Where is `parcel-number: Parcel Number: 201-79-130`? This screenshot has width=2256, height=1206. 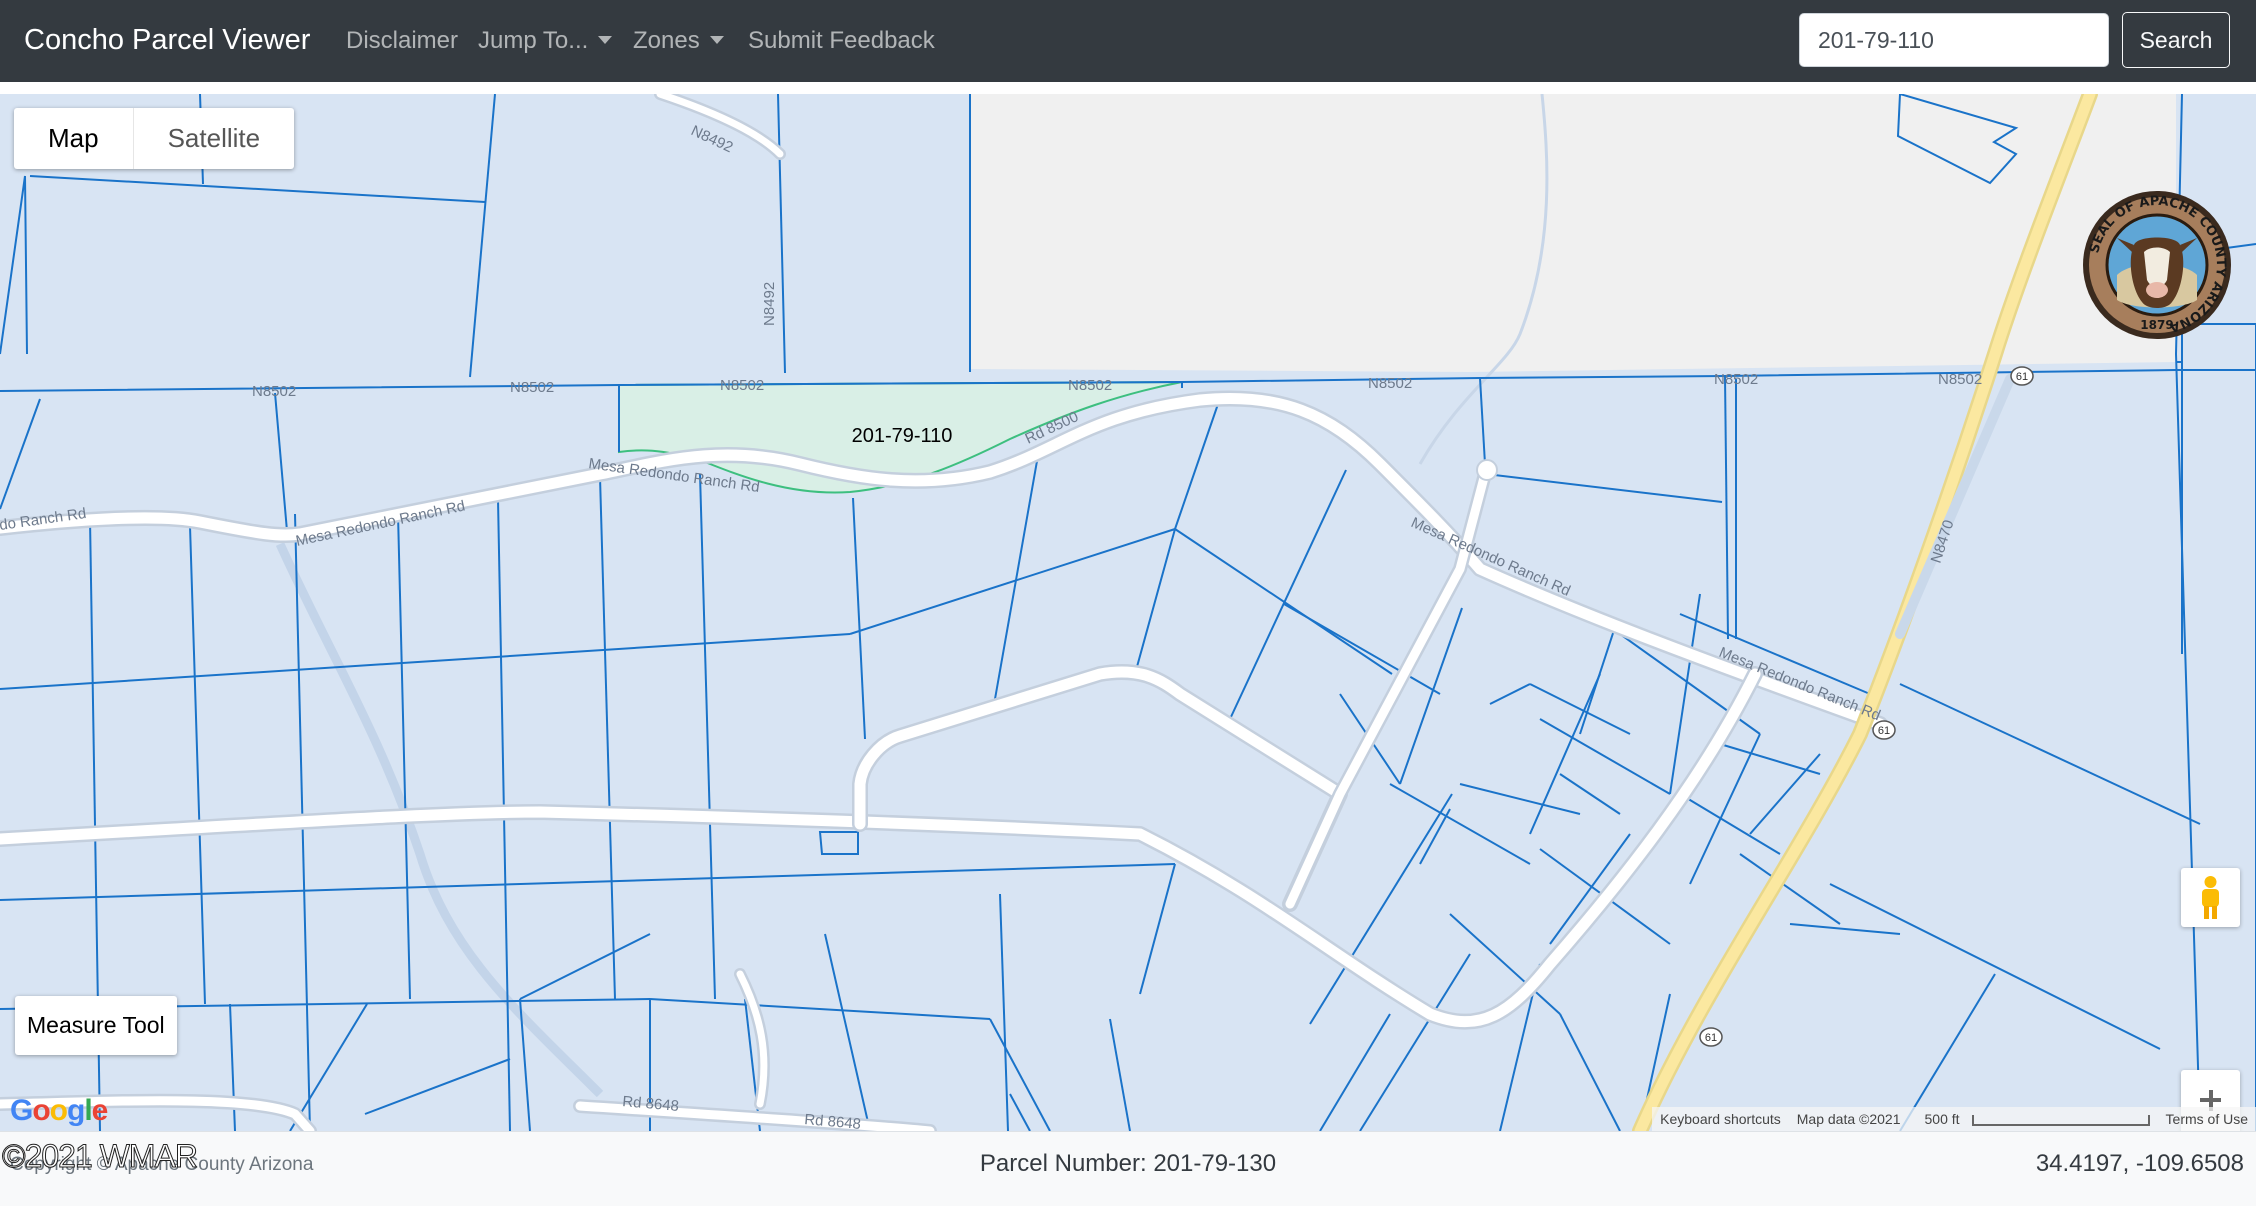
parcel-number: Parcel Number: 201-79-130 is located at coordinates (1128, 1163).